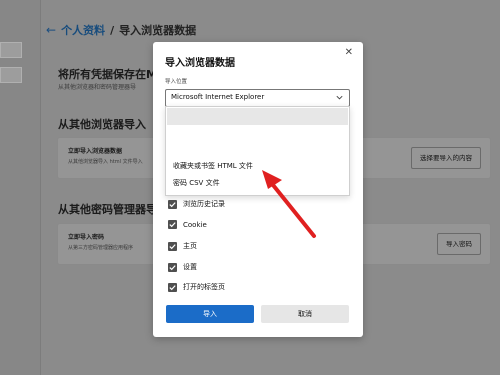 This screenshot has height=375, width=500. I want to click on dropdown-option-csv: 密码 CSV 文件, so click(196, 183).